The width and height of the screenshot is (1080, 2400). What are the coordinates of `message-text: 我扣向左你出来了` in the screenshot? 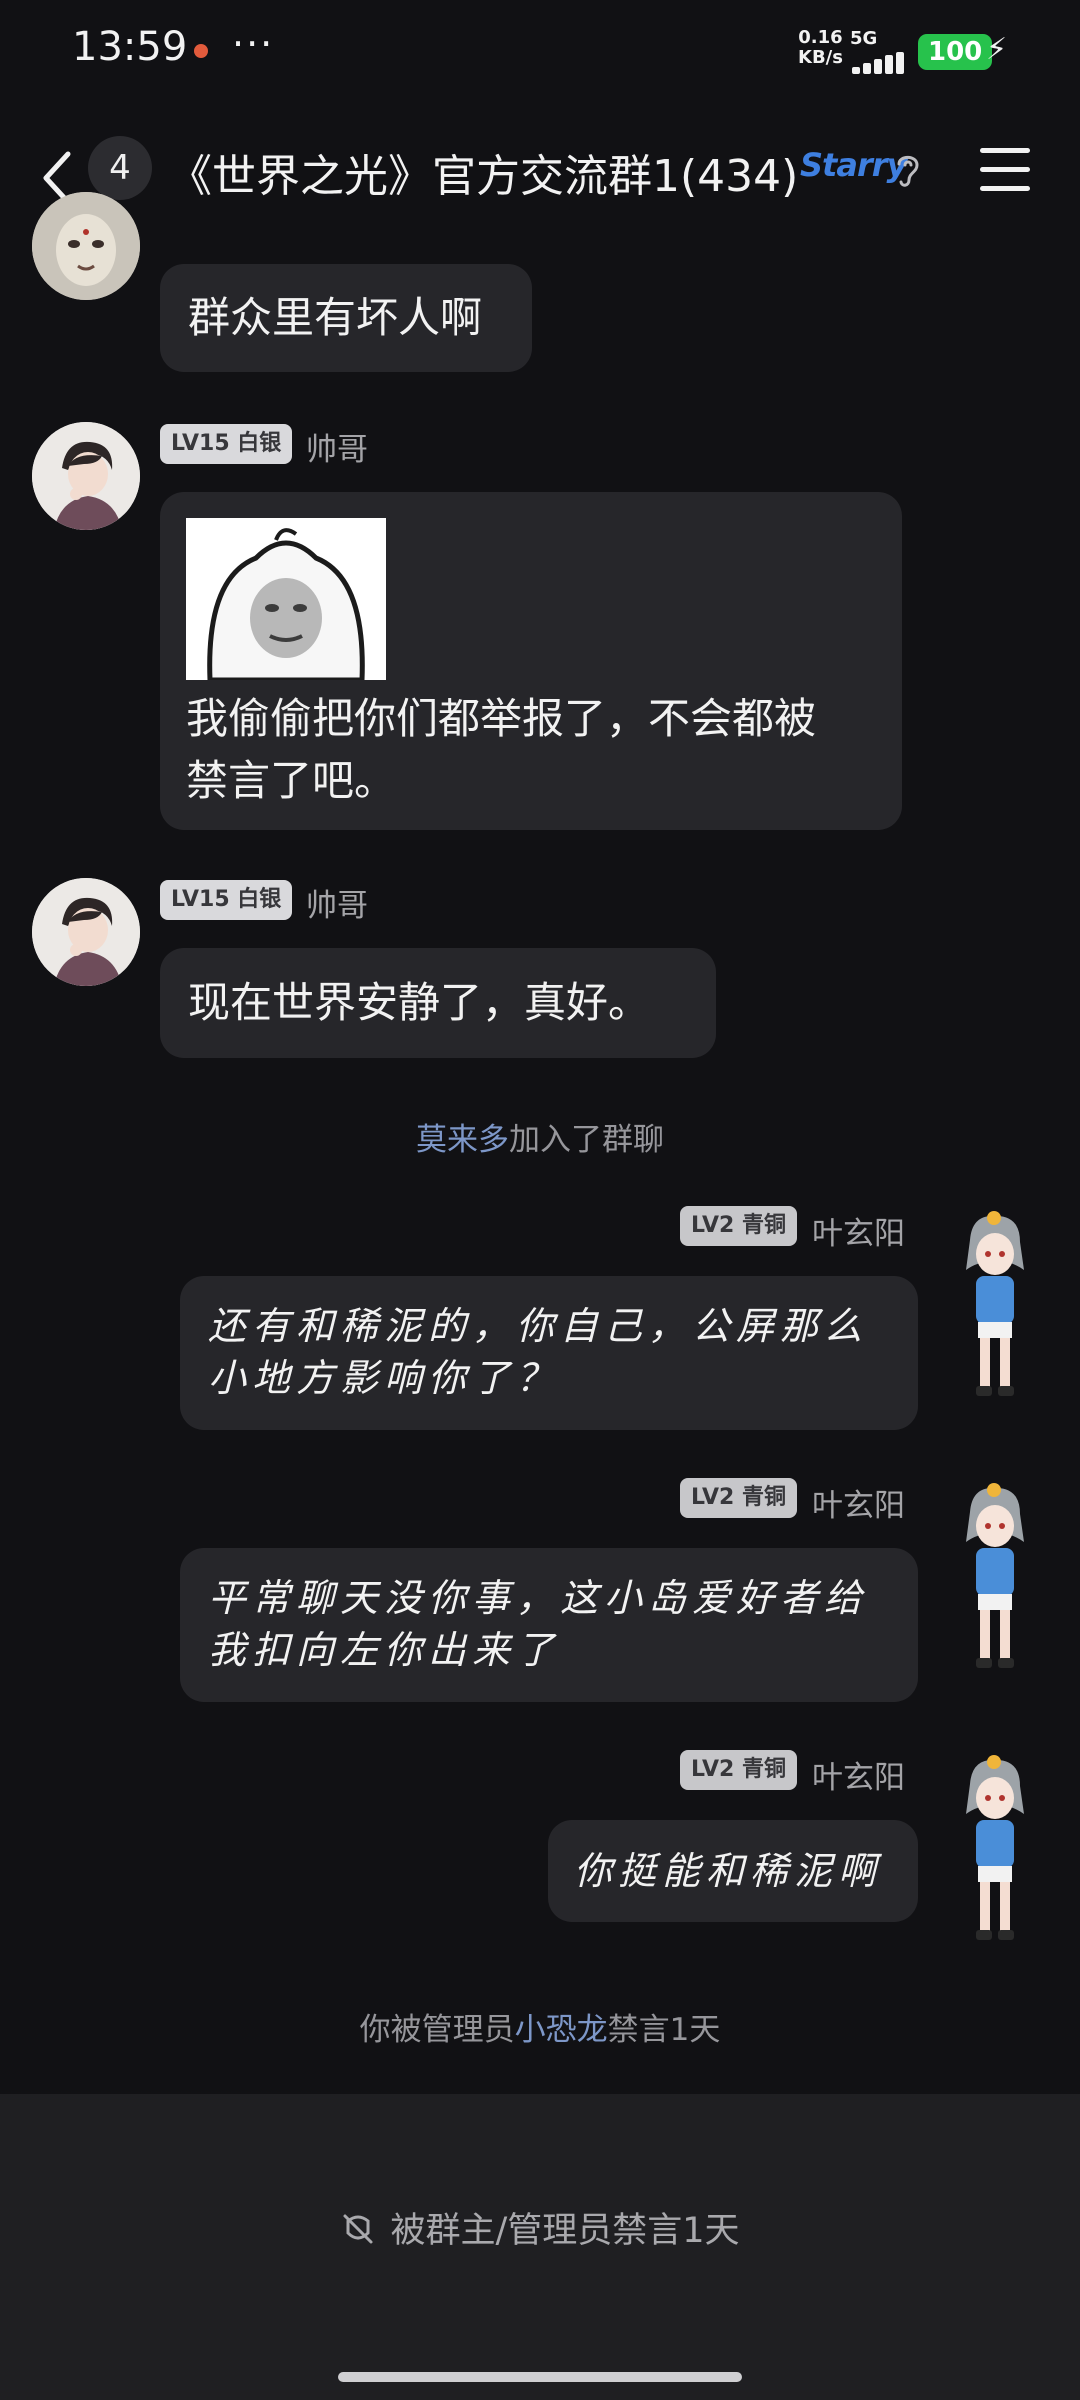 It's located at (384, 1650).